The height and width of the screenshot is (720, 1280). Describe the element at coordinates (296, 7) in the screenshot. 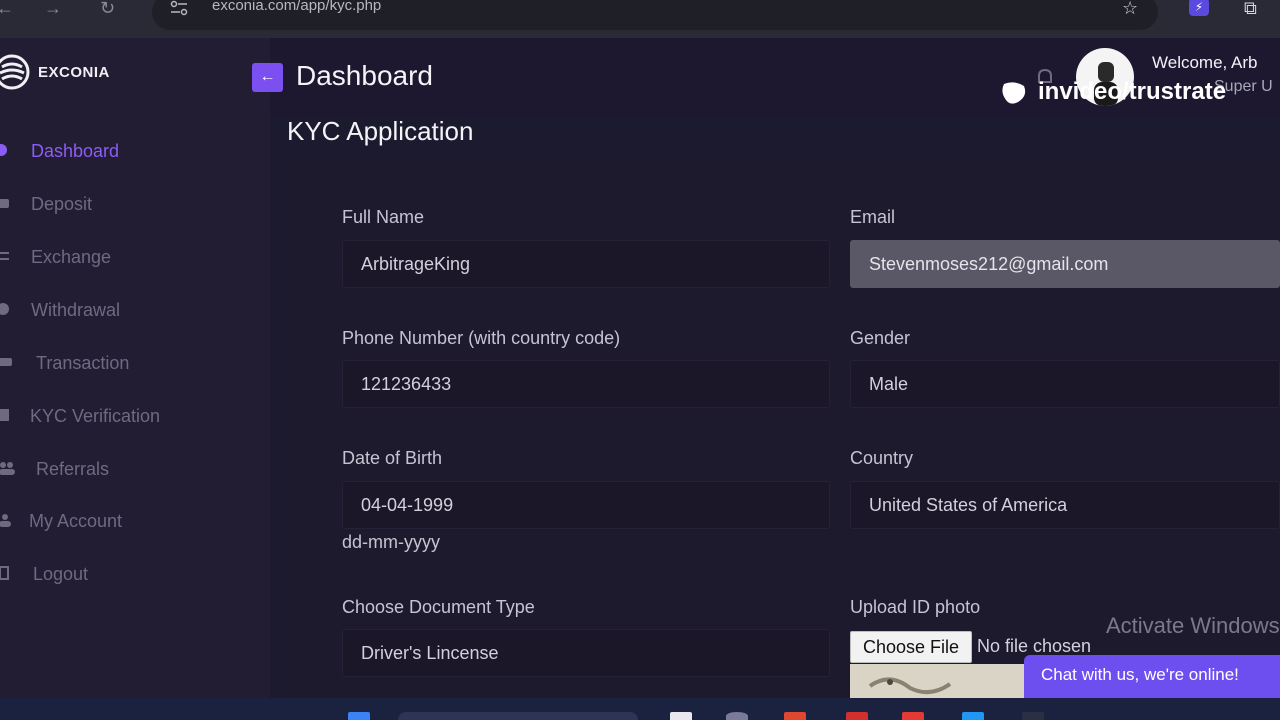

I see `address-text: exconia.com/app/kyc.php` at that location.